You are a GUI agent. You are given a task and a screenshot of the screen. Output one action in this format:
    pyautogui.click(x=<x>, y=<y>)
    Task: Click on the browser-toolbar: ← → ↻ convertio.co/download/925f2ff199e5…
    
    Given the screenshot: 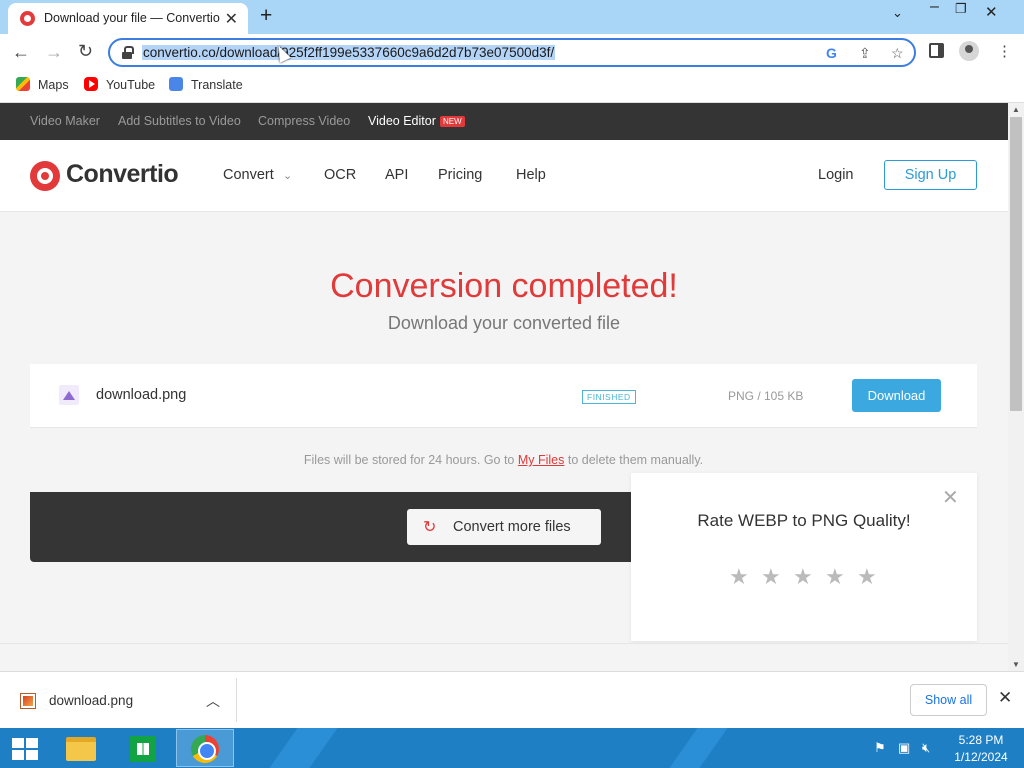 What is the action you would take?
    pyautogui.click(x=512, y=53)
    